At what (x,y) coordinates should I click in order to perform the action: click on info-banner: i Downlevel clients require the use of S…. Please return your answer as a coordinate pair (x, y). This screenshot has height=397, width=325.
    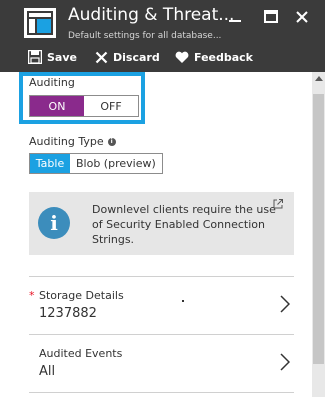
    Looking at the image, I should click on (161, 223).